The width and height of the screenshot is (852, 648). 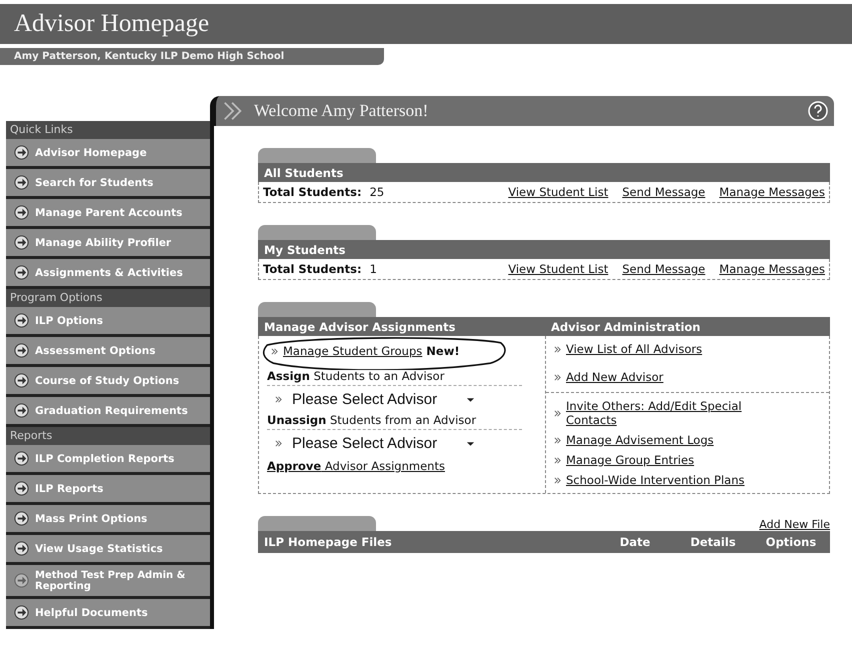 I want to click on page-title: Advisor Homepage, so click(x=112, y=24).